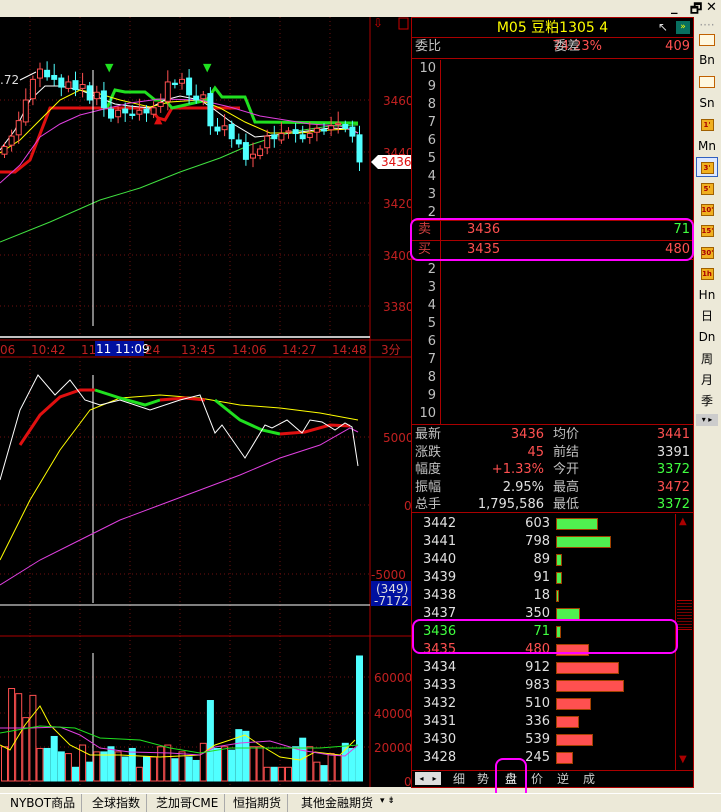 This screenshot has height=812, width=721. What do you see at coordinates (707, 337) in the screenshot?
I see `period-button: Dn` at bounding box center [707, 337].